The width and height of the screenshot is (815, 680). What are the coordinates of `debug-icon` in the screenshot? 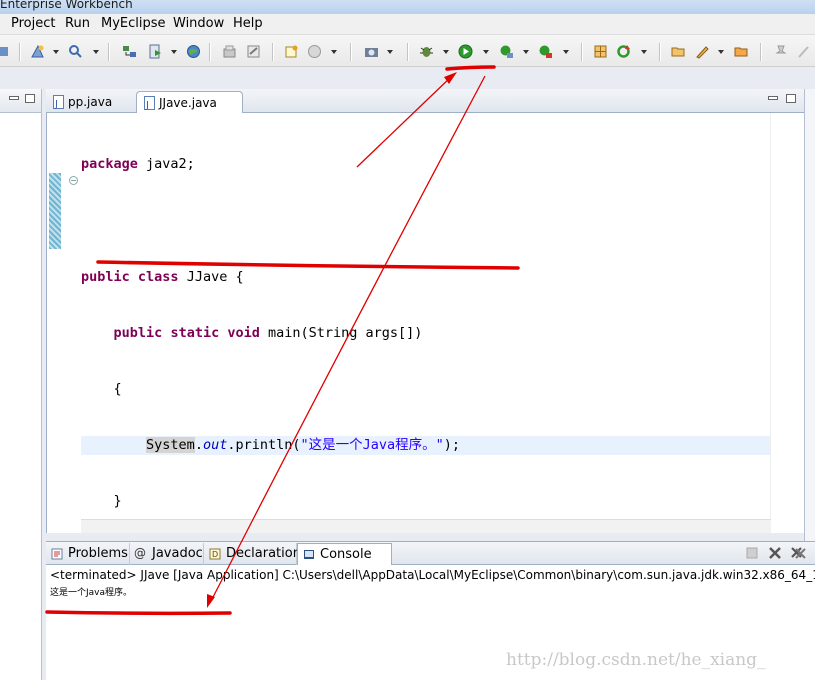 It's located at (426, 51).